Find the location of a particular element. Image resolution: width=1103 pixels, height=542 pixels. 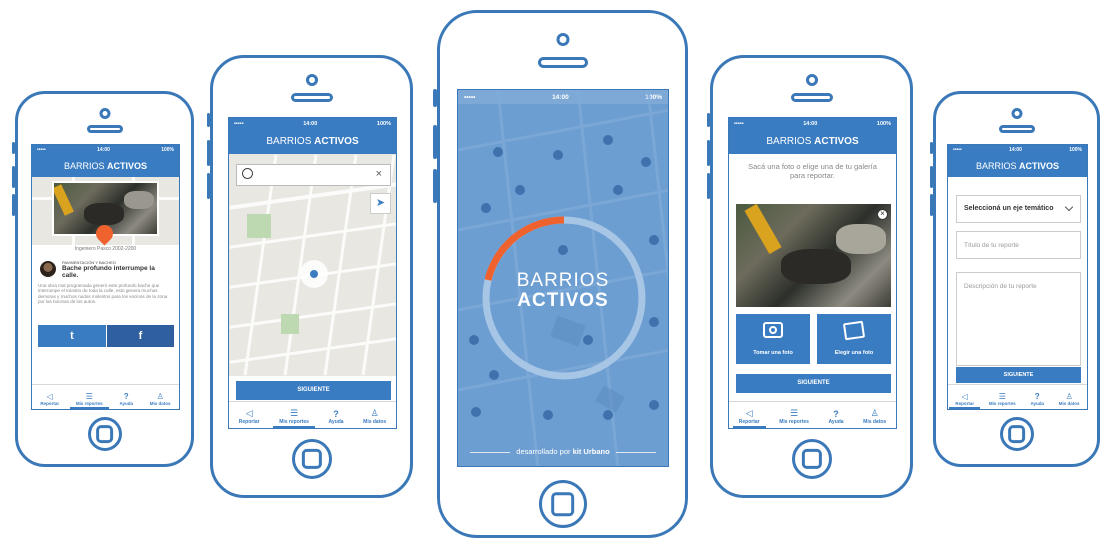

locate-button: ➤ is located at coordinates (380, 203).